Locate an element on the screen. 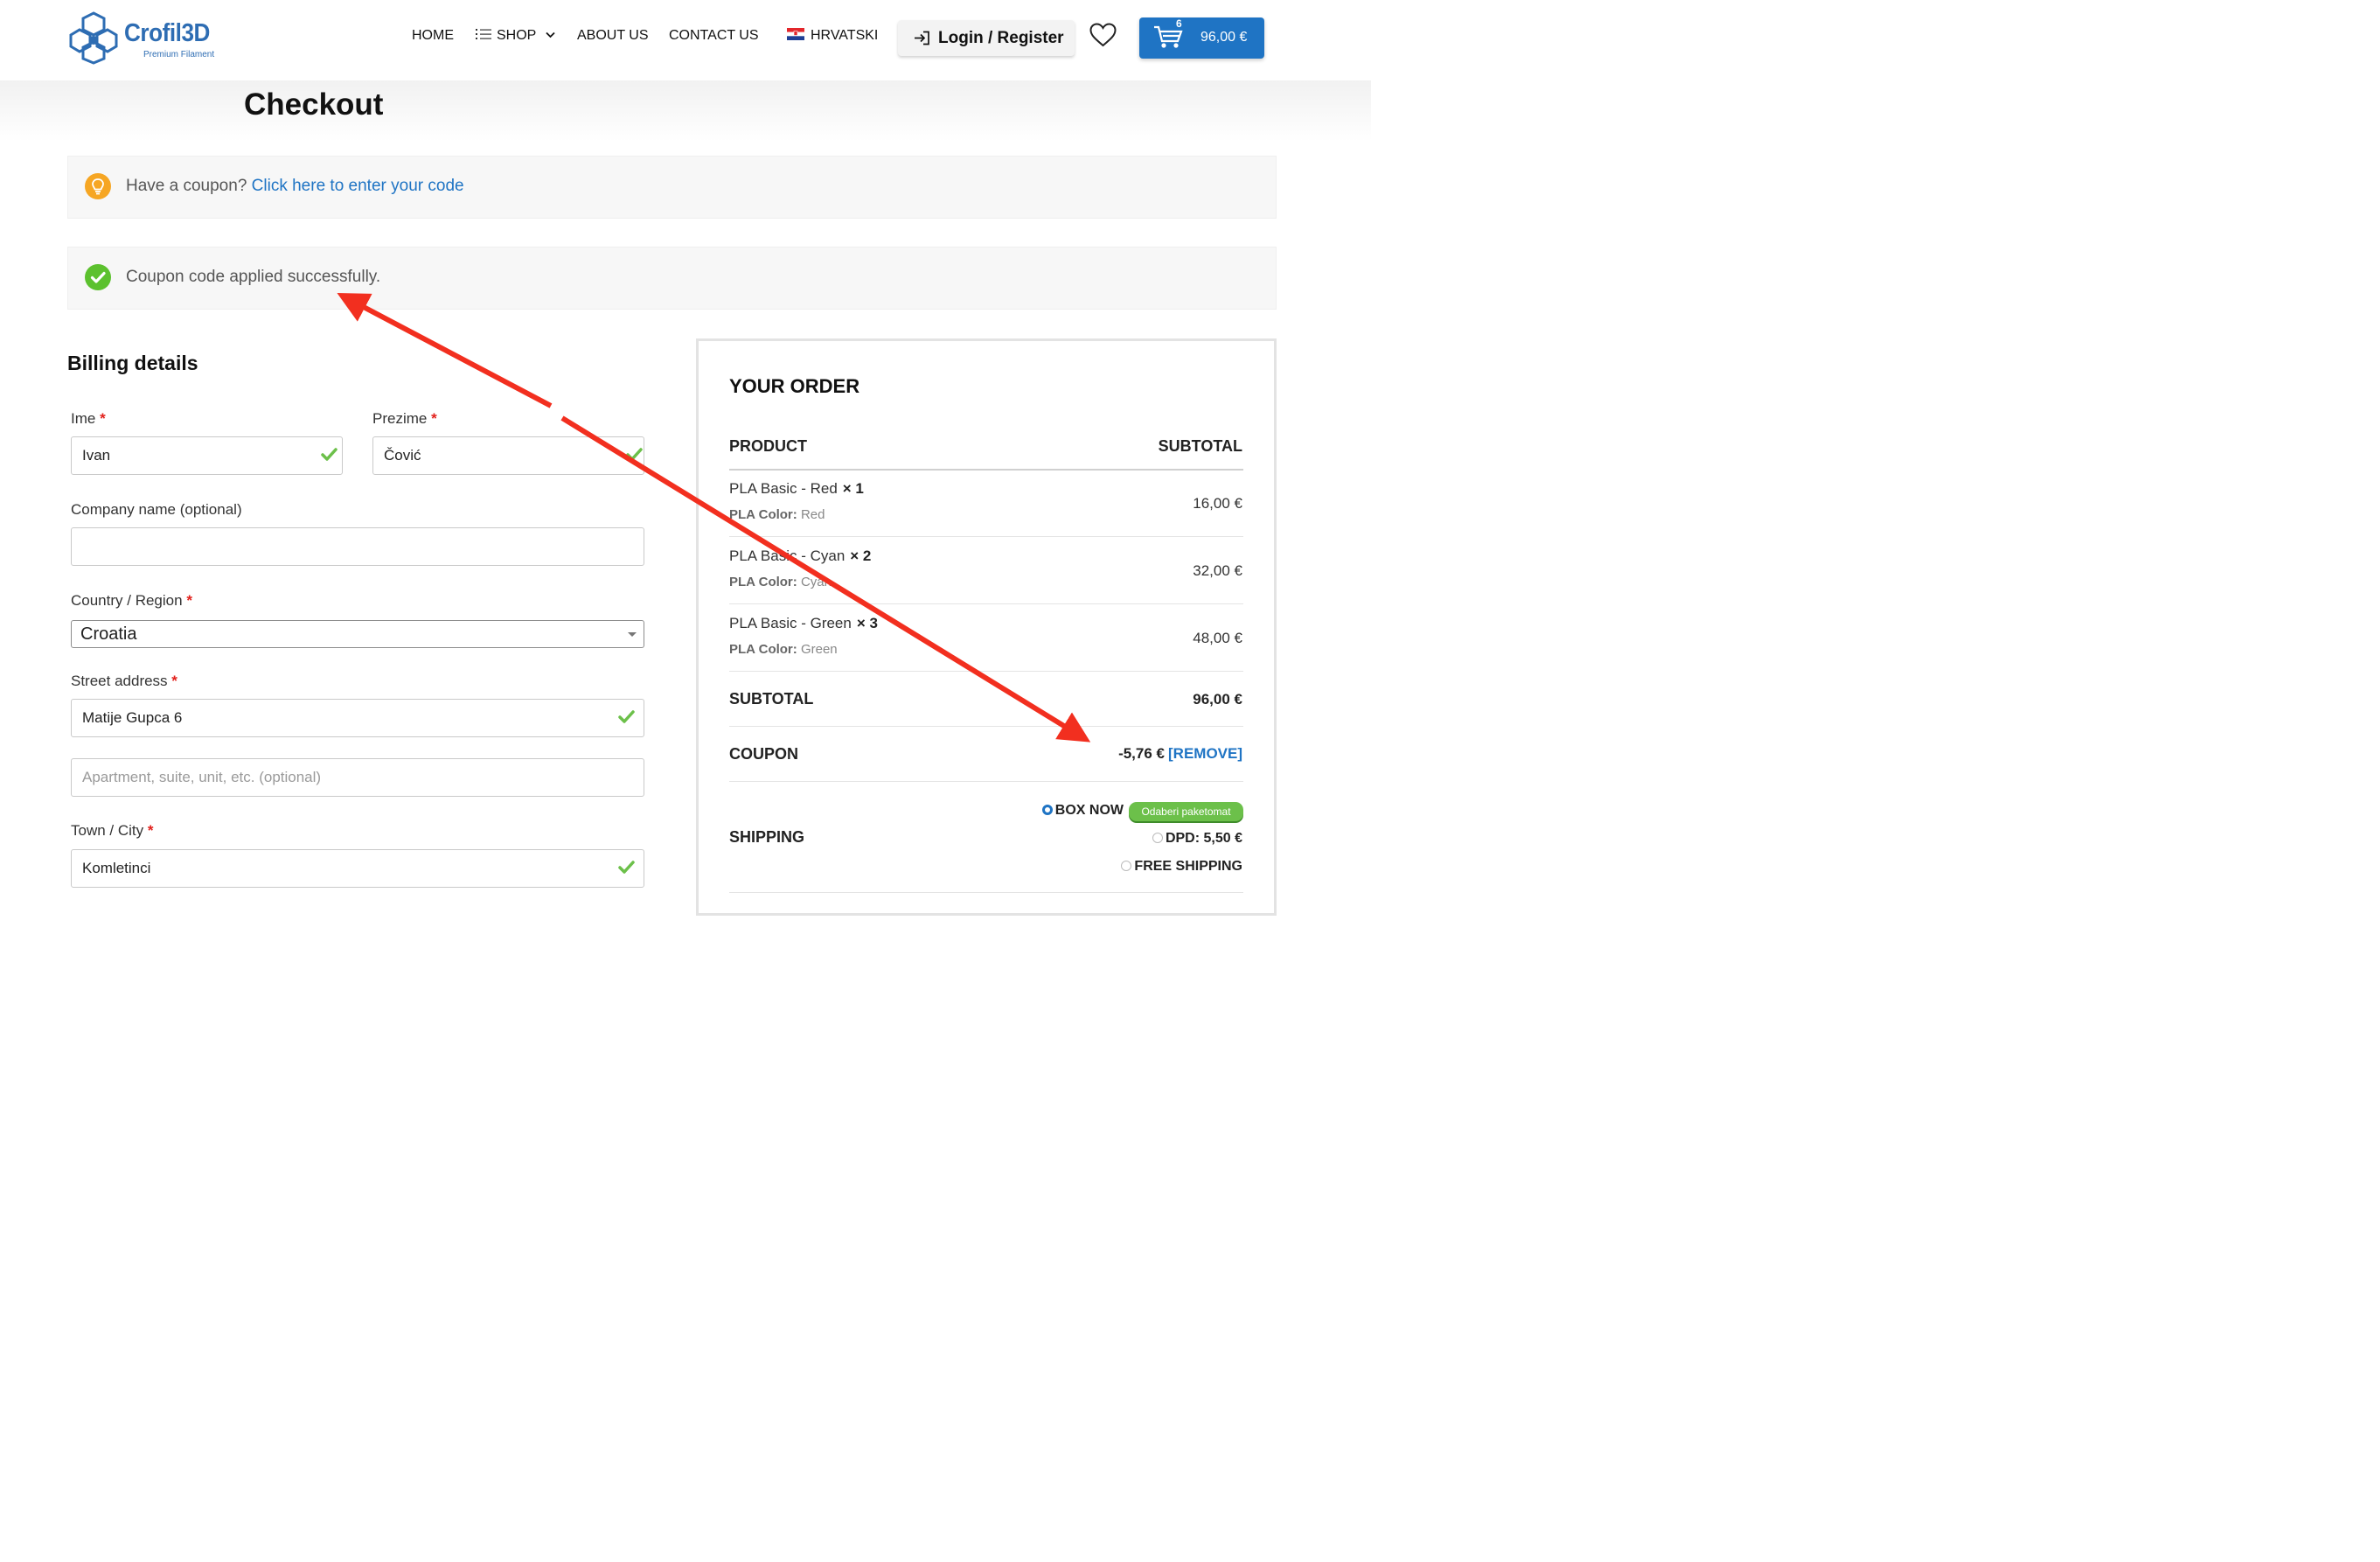 This screenshot has width=2380, height=1562. billing-title: Billing details is located at coordinates (132, 363).